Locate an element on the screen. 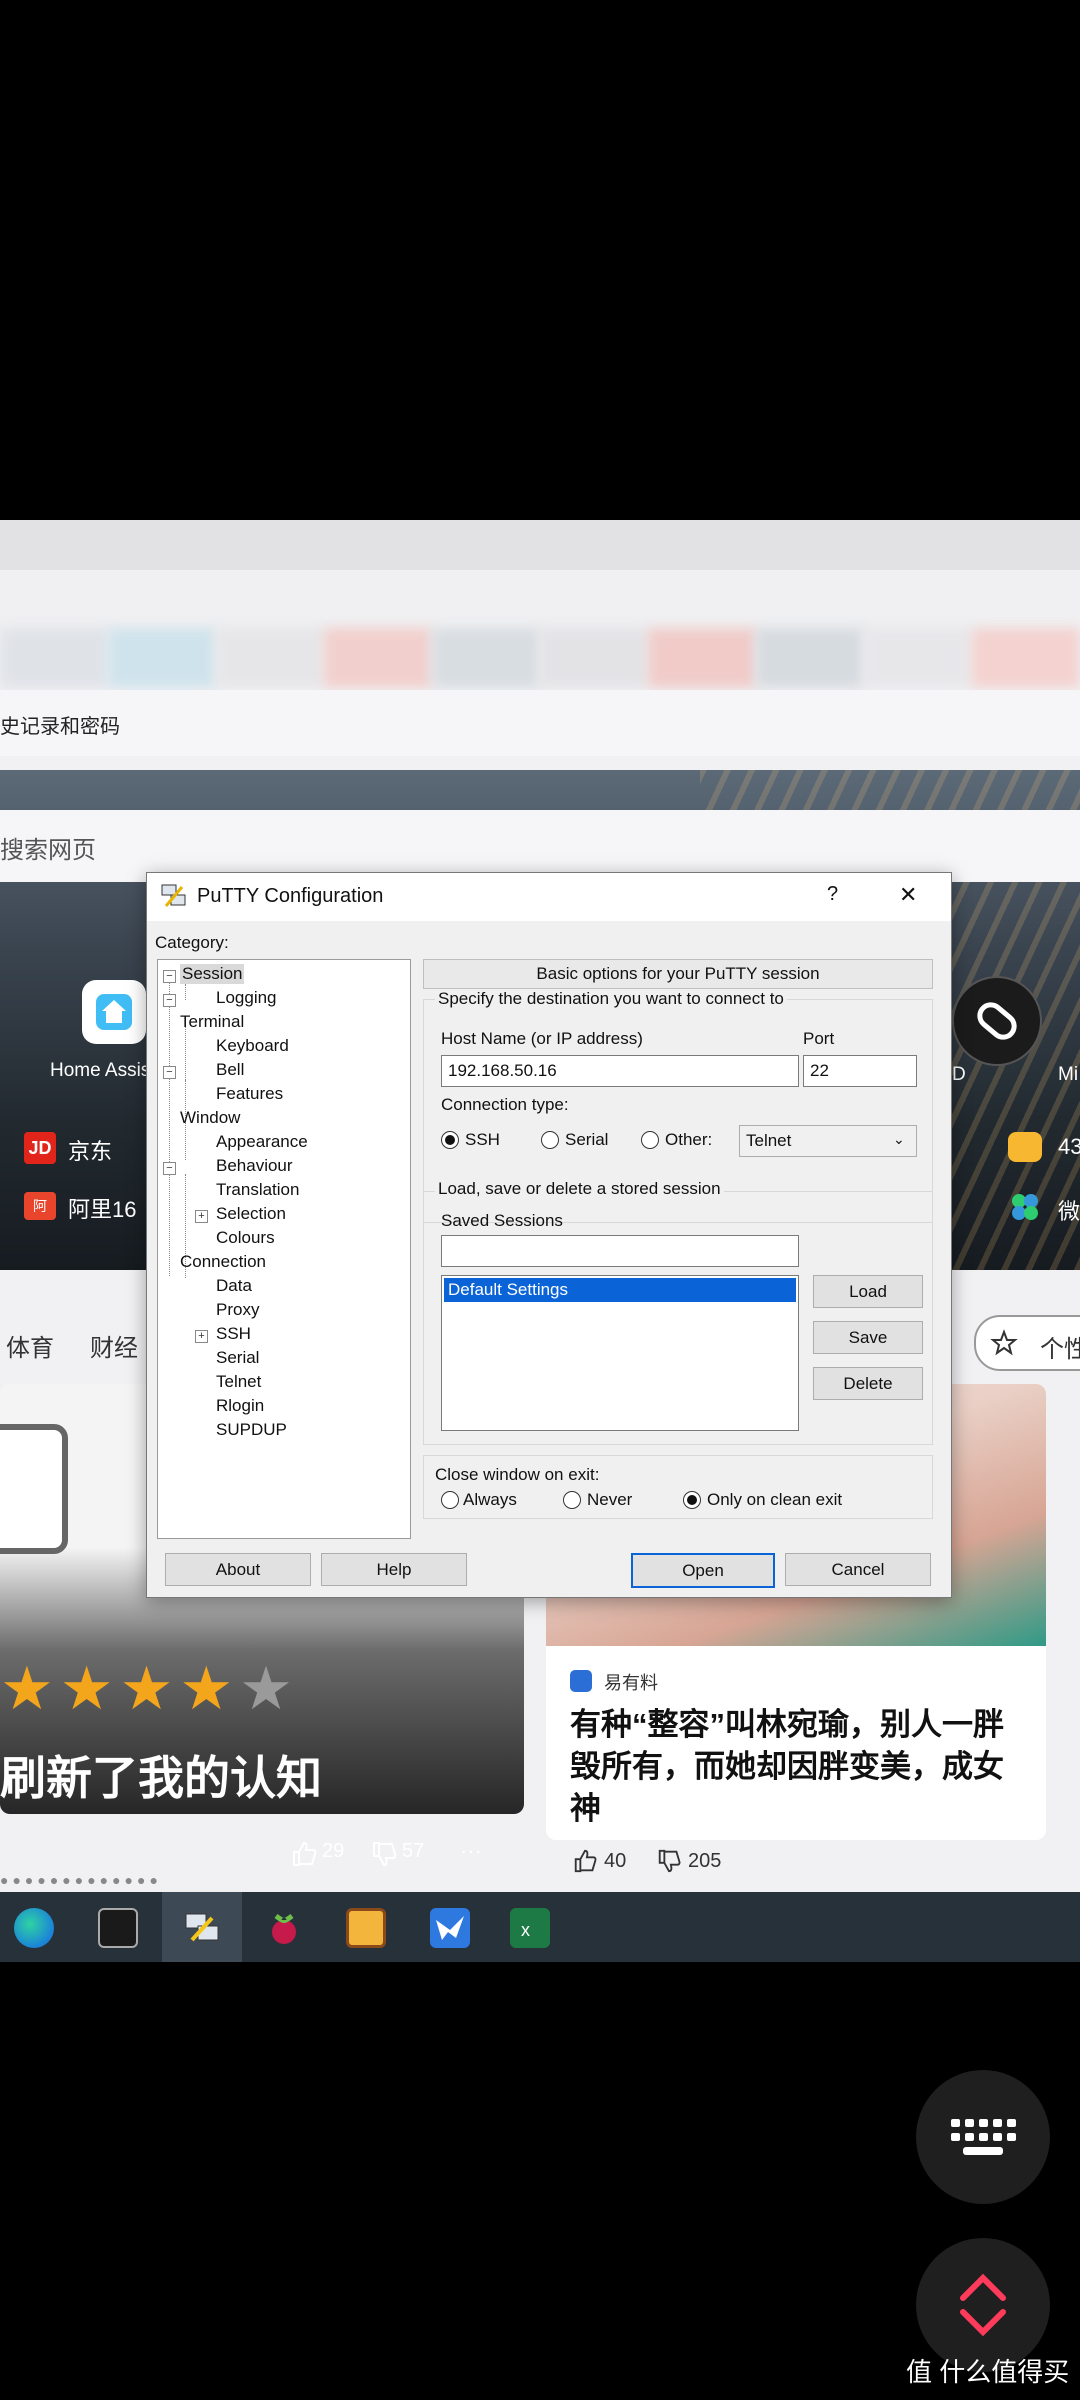 The image size is (1080, 2400). excel-icon: x is located at coordinates (530, 1928).